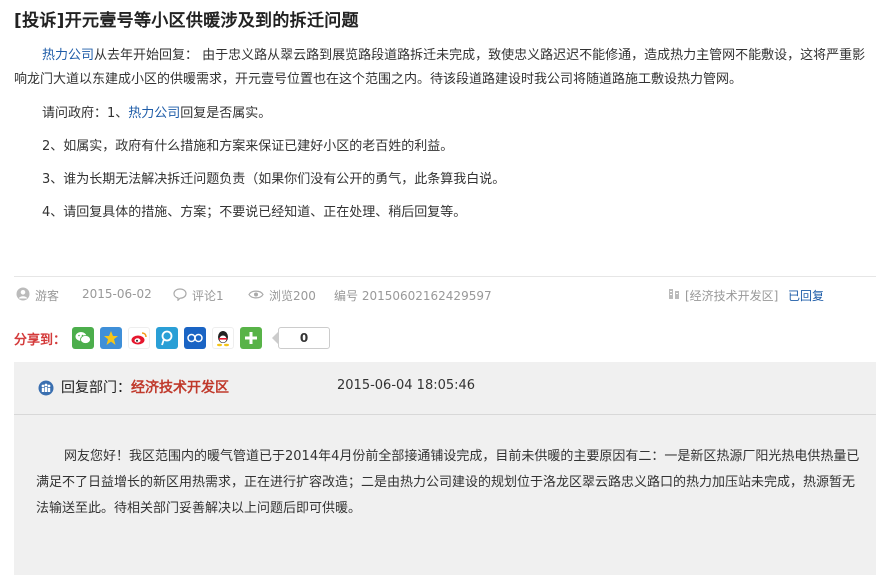  Describe the element at coordinates (167, 338) in the screenshot. I see `tencent-weibo-icon` at that location.